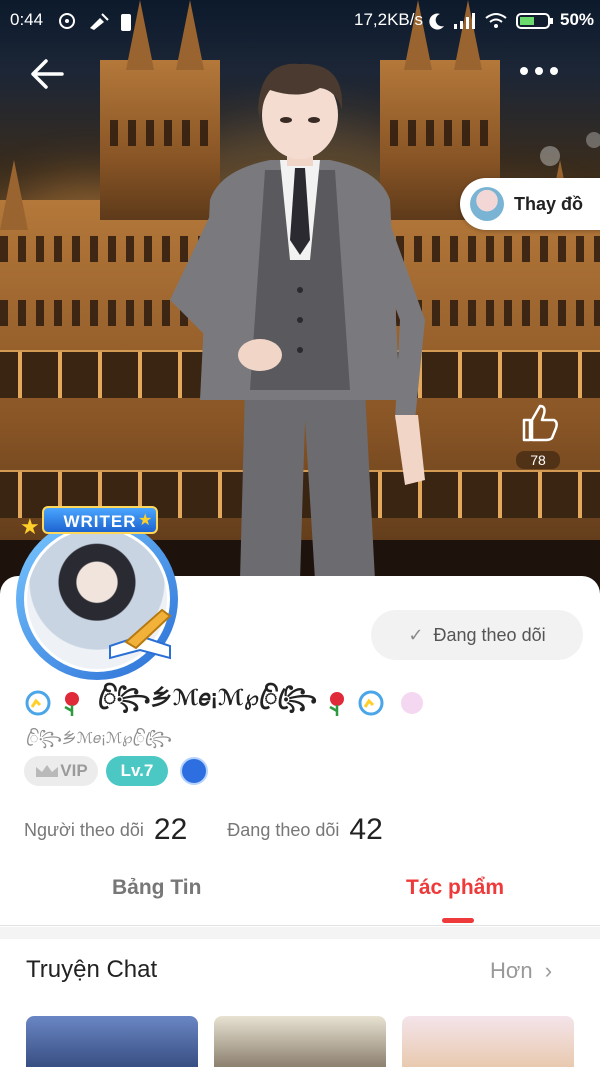 This screenshot has width=600, height=1067. I want to click on profile-tabs: Bảng Tin Tác phẩm, so click(300, 894).